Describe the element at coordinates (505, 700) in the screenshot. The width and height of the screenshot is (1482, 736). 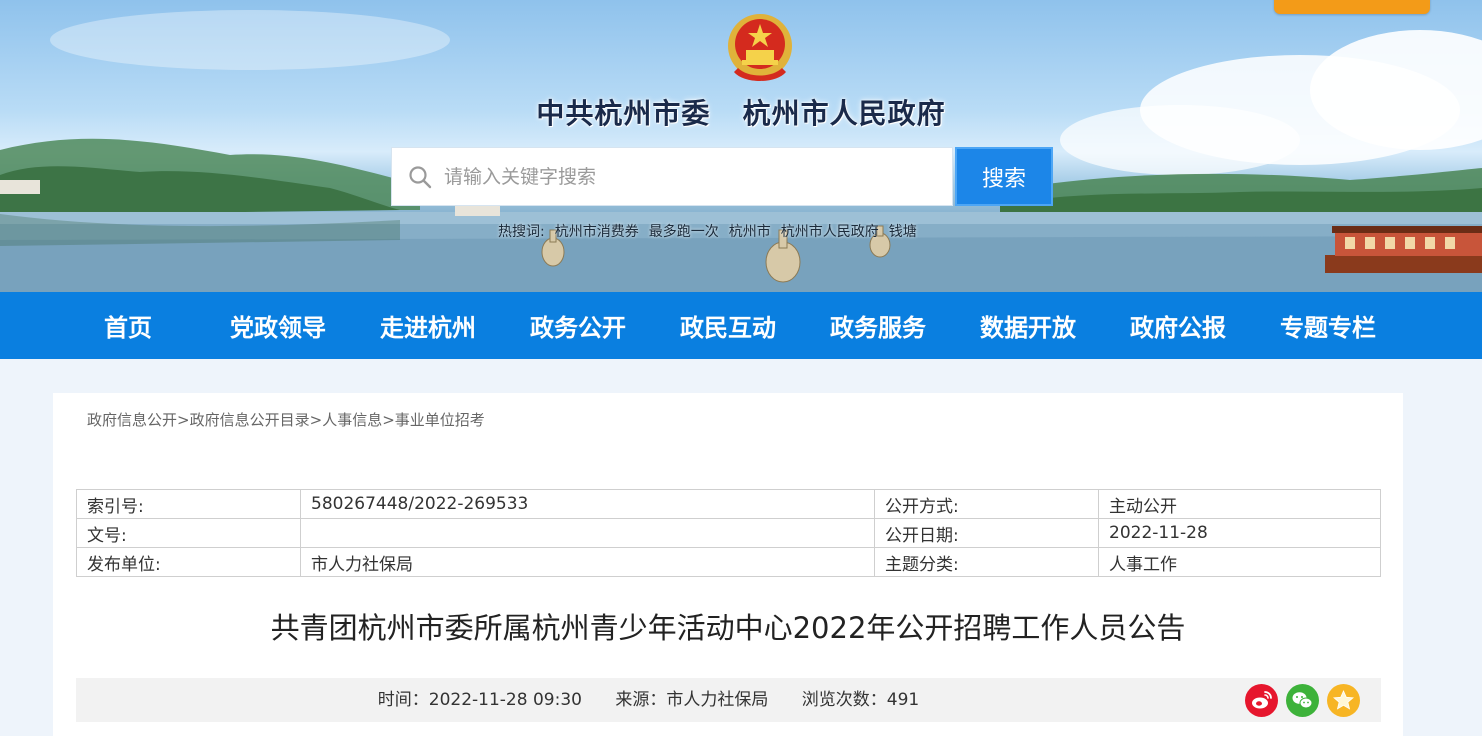
I see `time-value: 2022-11-28 09:30` at that location.